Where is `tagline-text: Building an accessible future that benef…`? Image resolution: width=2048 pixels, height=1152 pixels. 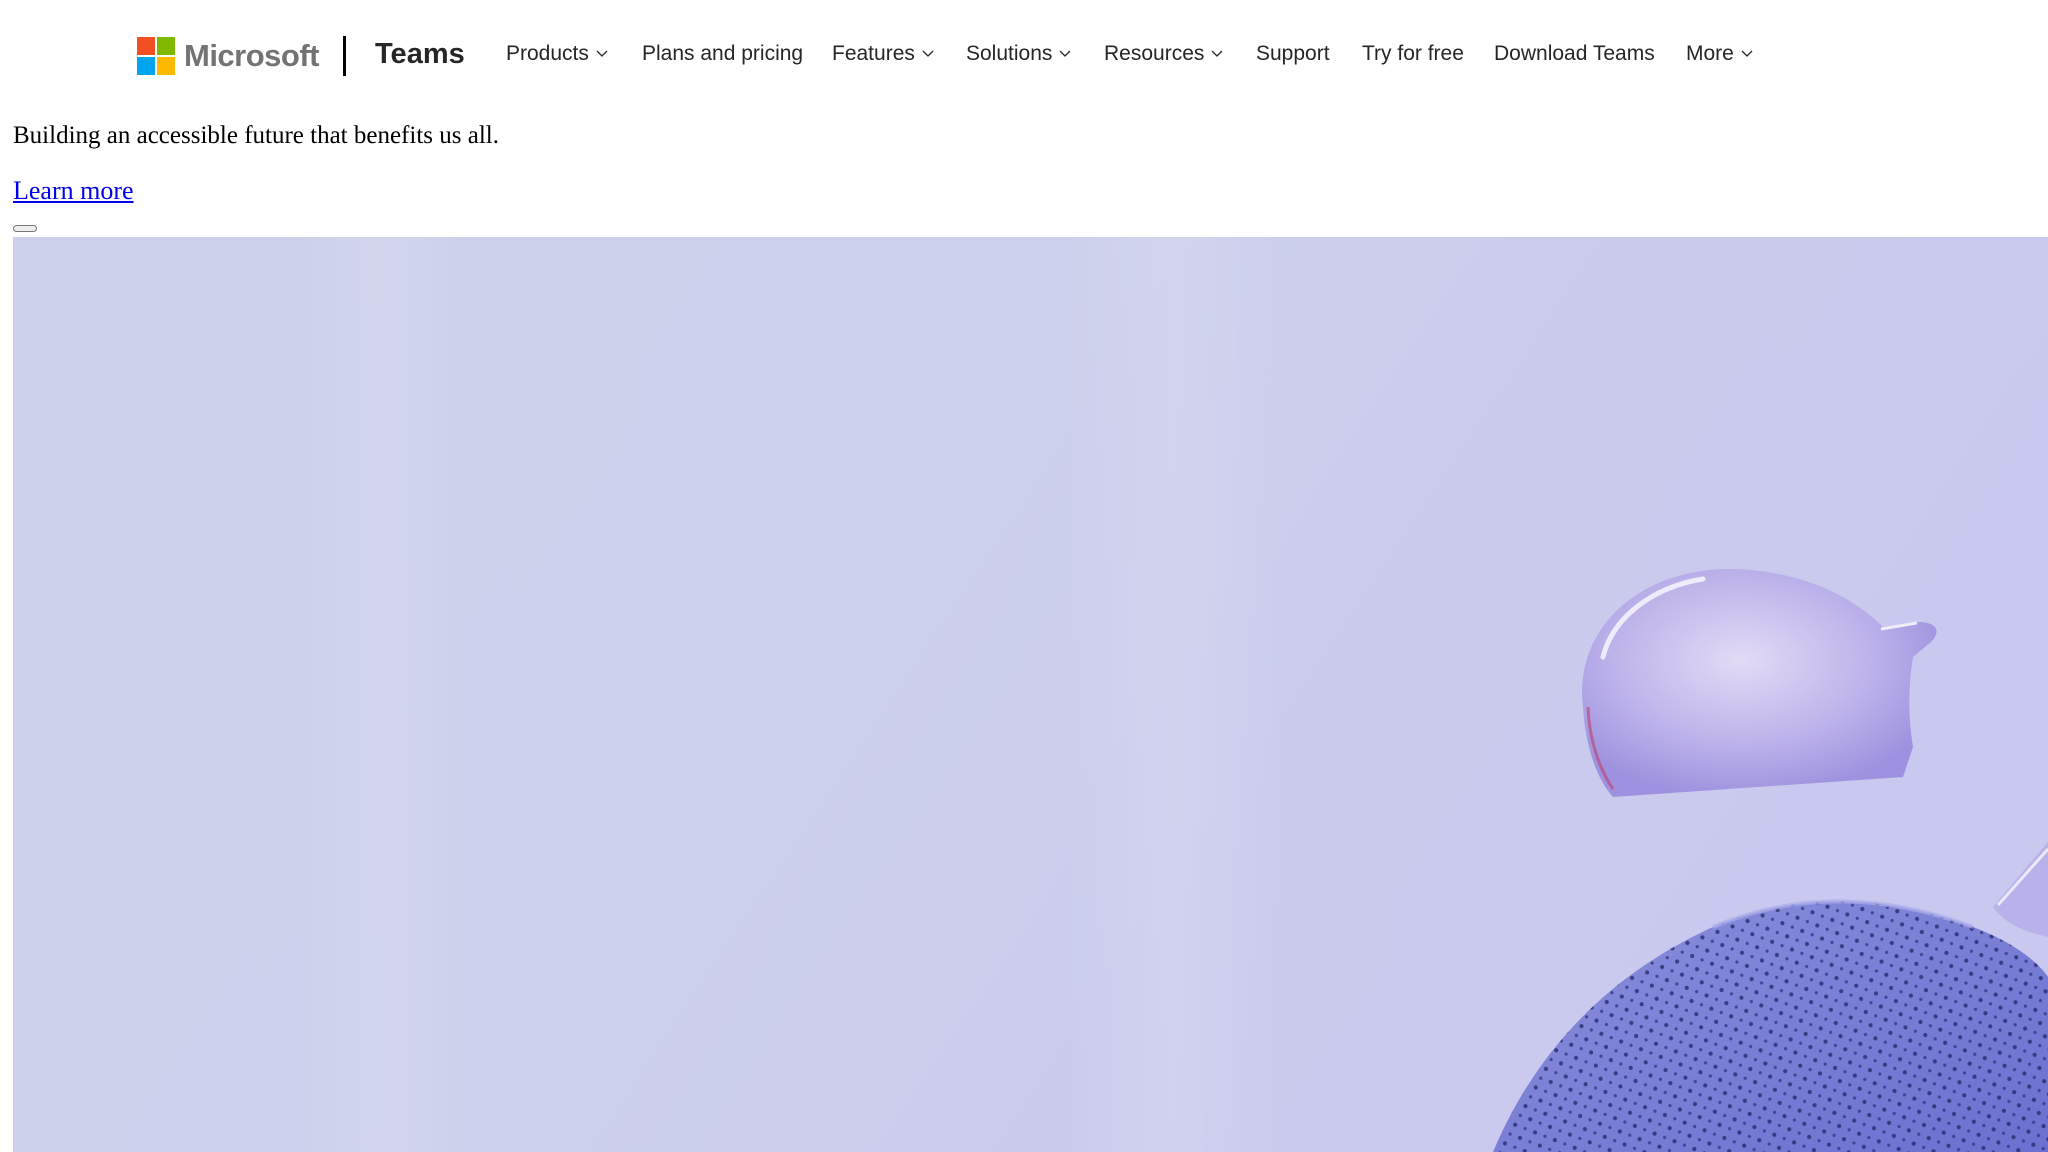 tagline-text: Building an accessible future that benef… is located at coordinates (256, 135).